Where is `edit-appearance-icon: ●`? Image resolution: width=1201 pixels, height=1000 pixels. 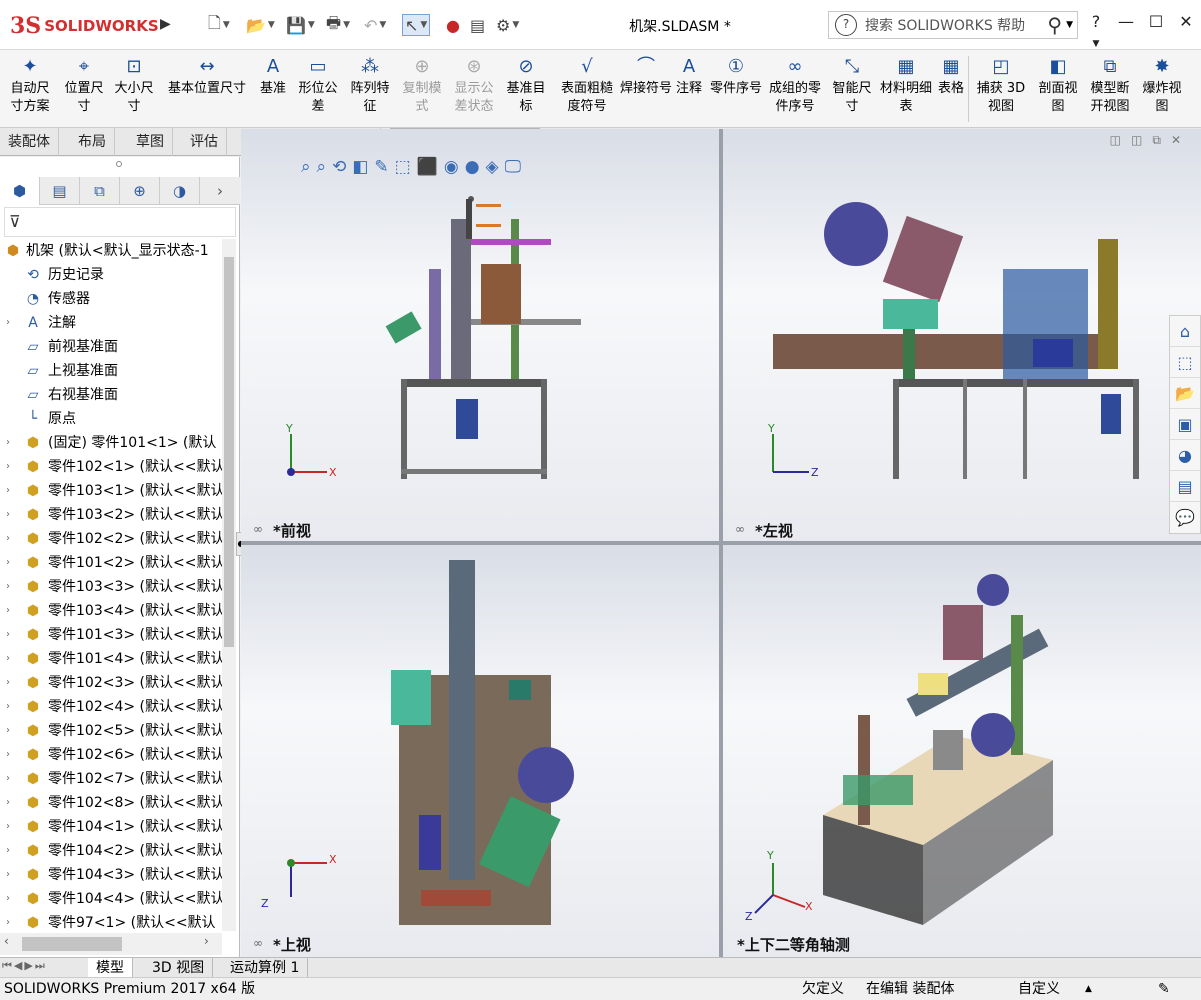
edit-appearance-icon: ● is located at coordinates (472, 167).